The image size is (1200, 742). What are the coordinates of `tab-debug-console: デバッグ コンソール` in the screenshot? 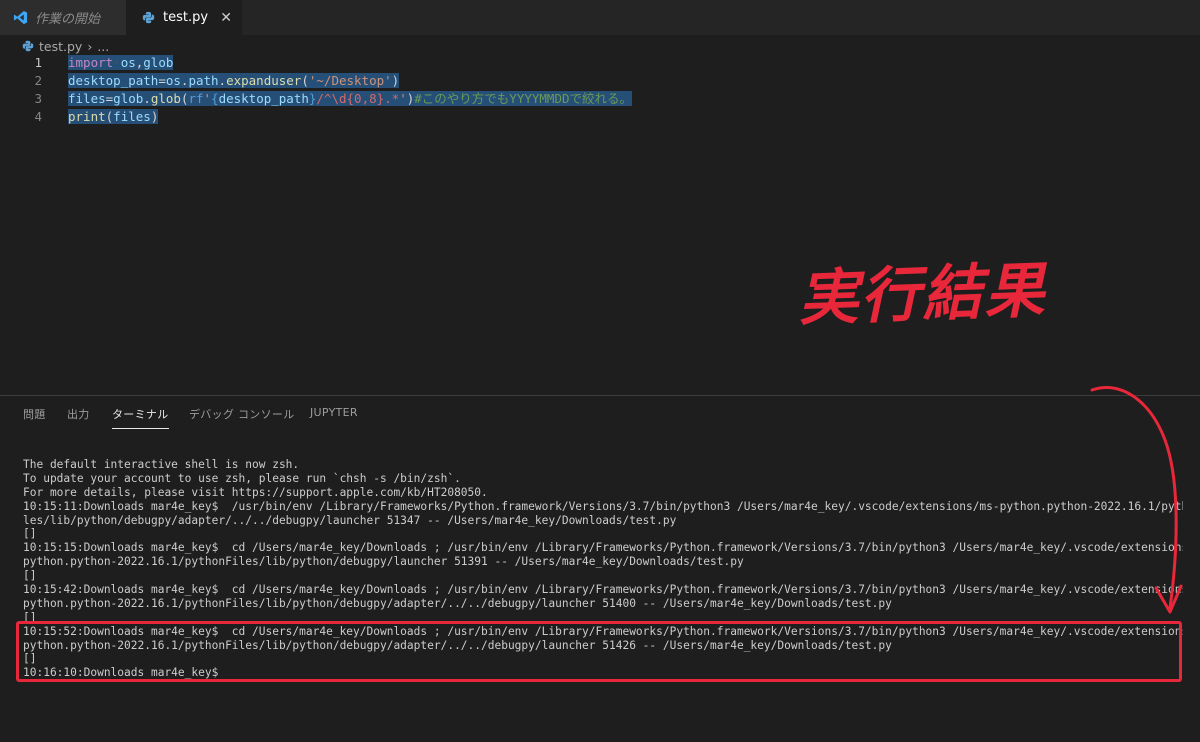 It's located at (242, 414).